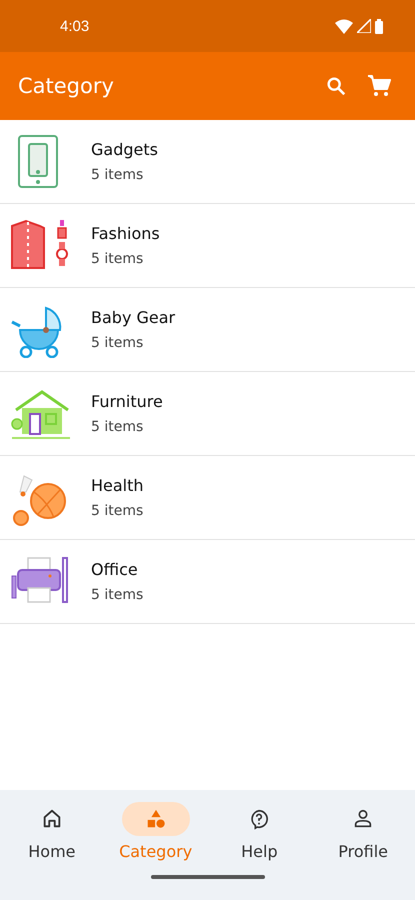 The width and height of the screenshot is (415, 900). I want to click on battery-icon, so click(379, 26).